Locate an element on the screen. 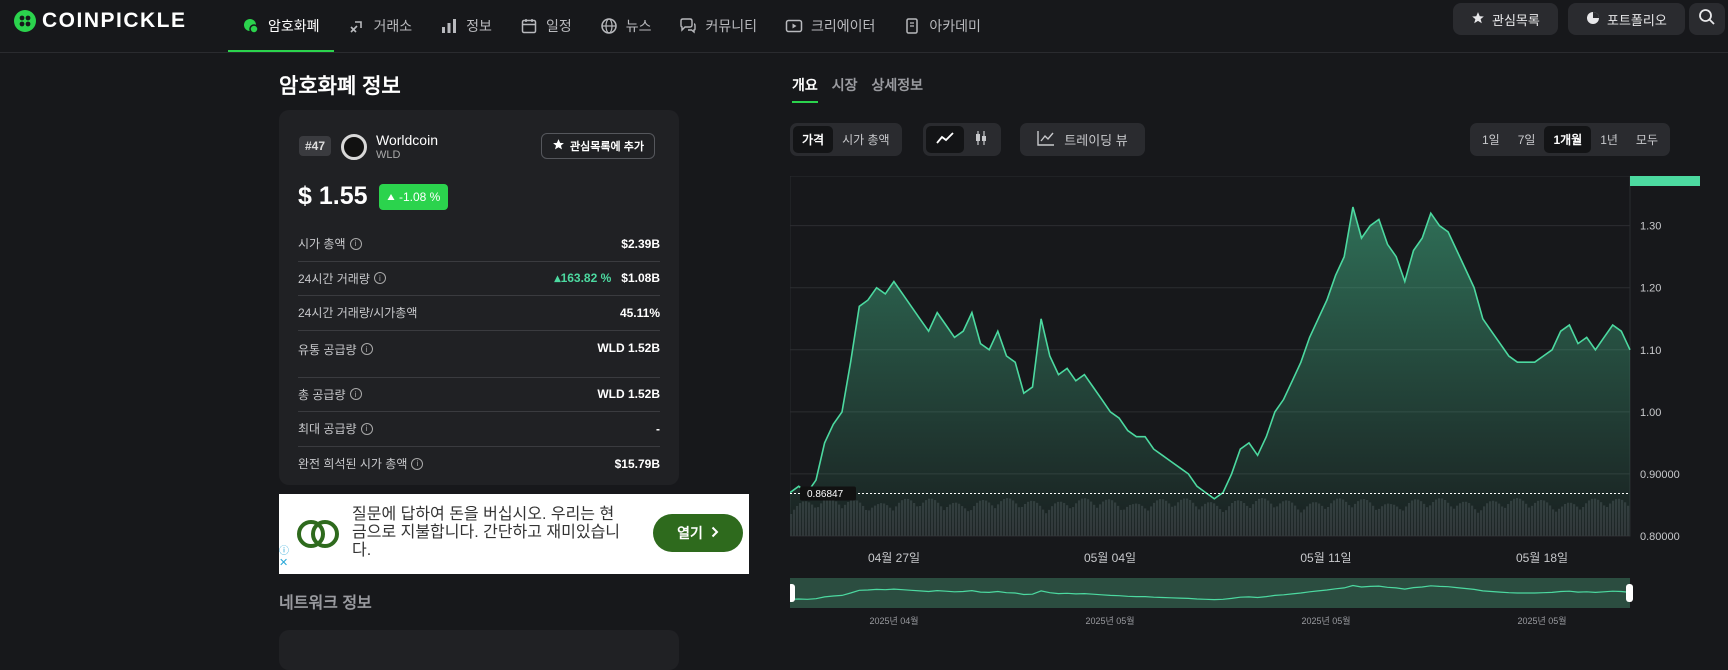  range-selector: 1일 7일 1개월 1년 모두 is located at coordinates (1570, 139).